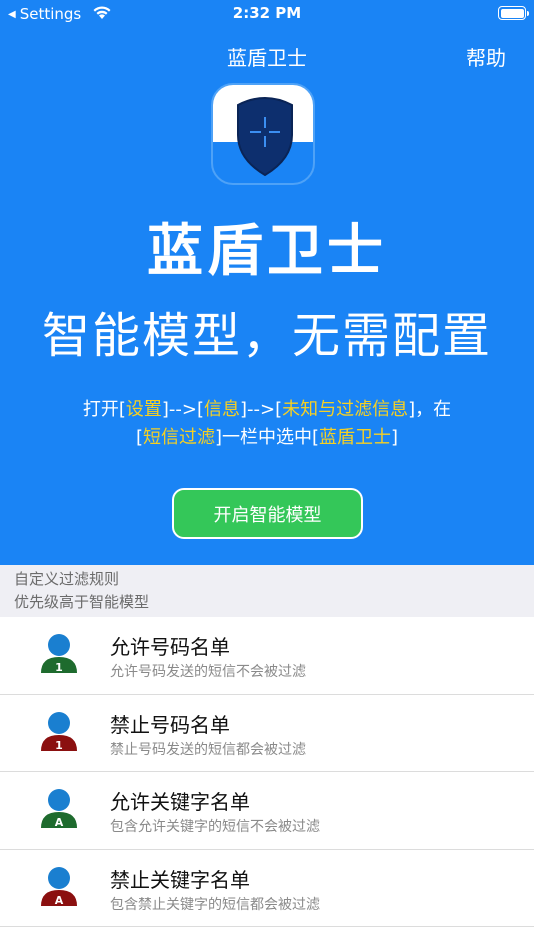 Image resolution: width=534 pixels, height=950 pixels. Describe the element at coordinates (267, 251) in the screenshot. I see `brand-title: 蓝盾卫士` at that location.